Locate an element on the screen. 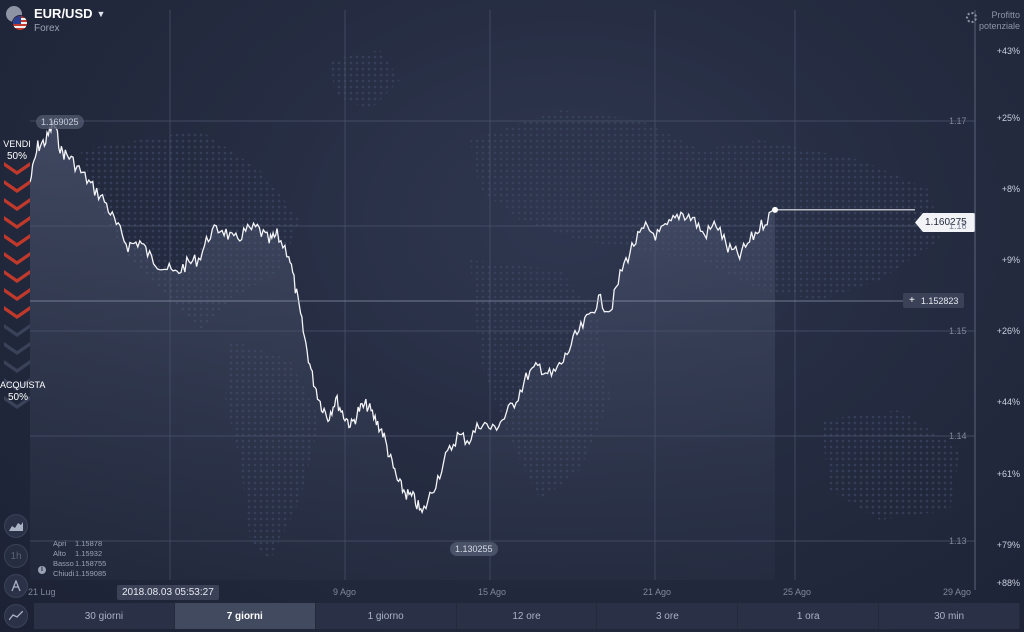  y-axis-label: 1.14 is located at coordinates (958, 436).